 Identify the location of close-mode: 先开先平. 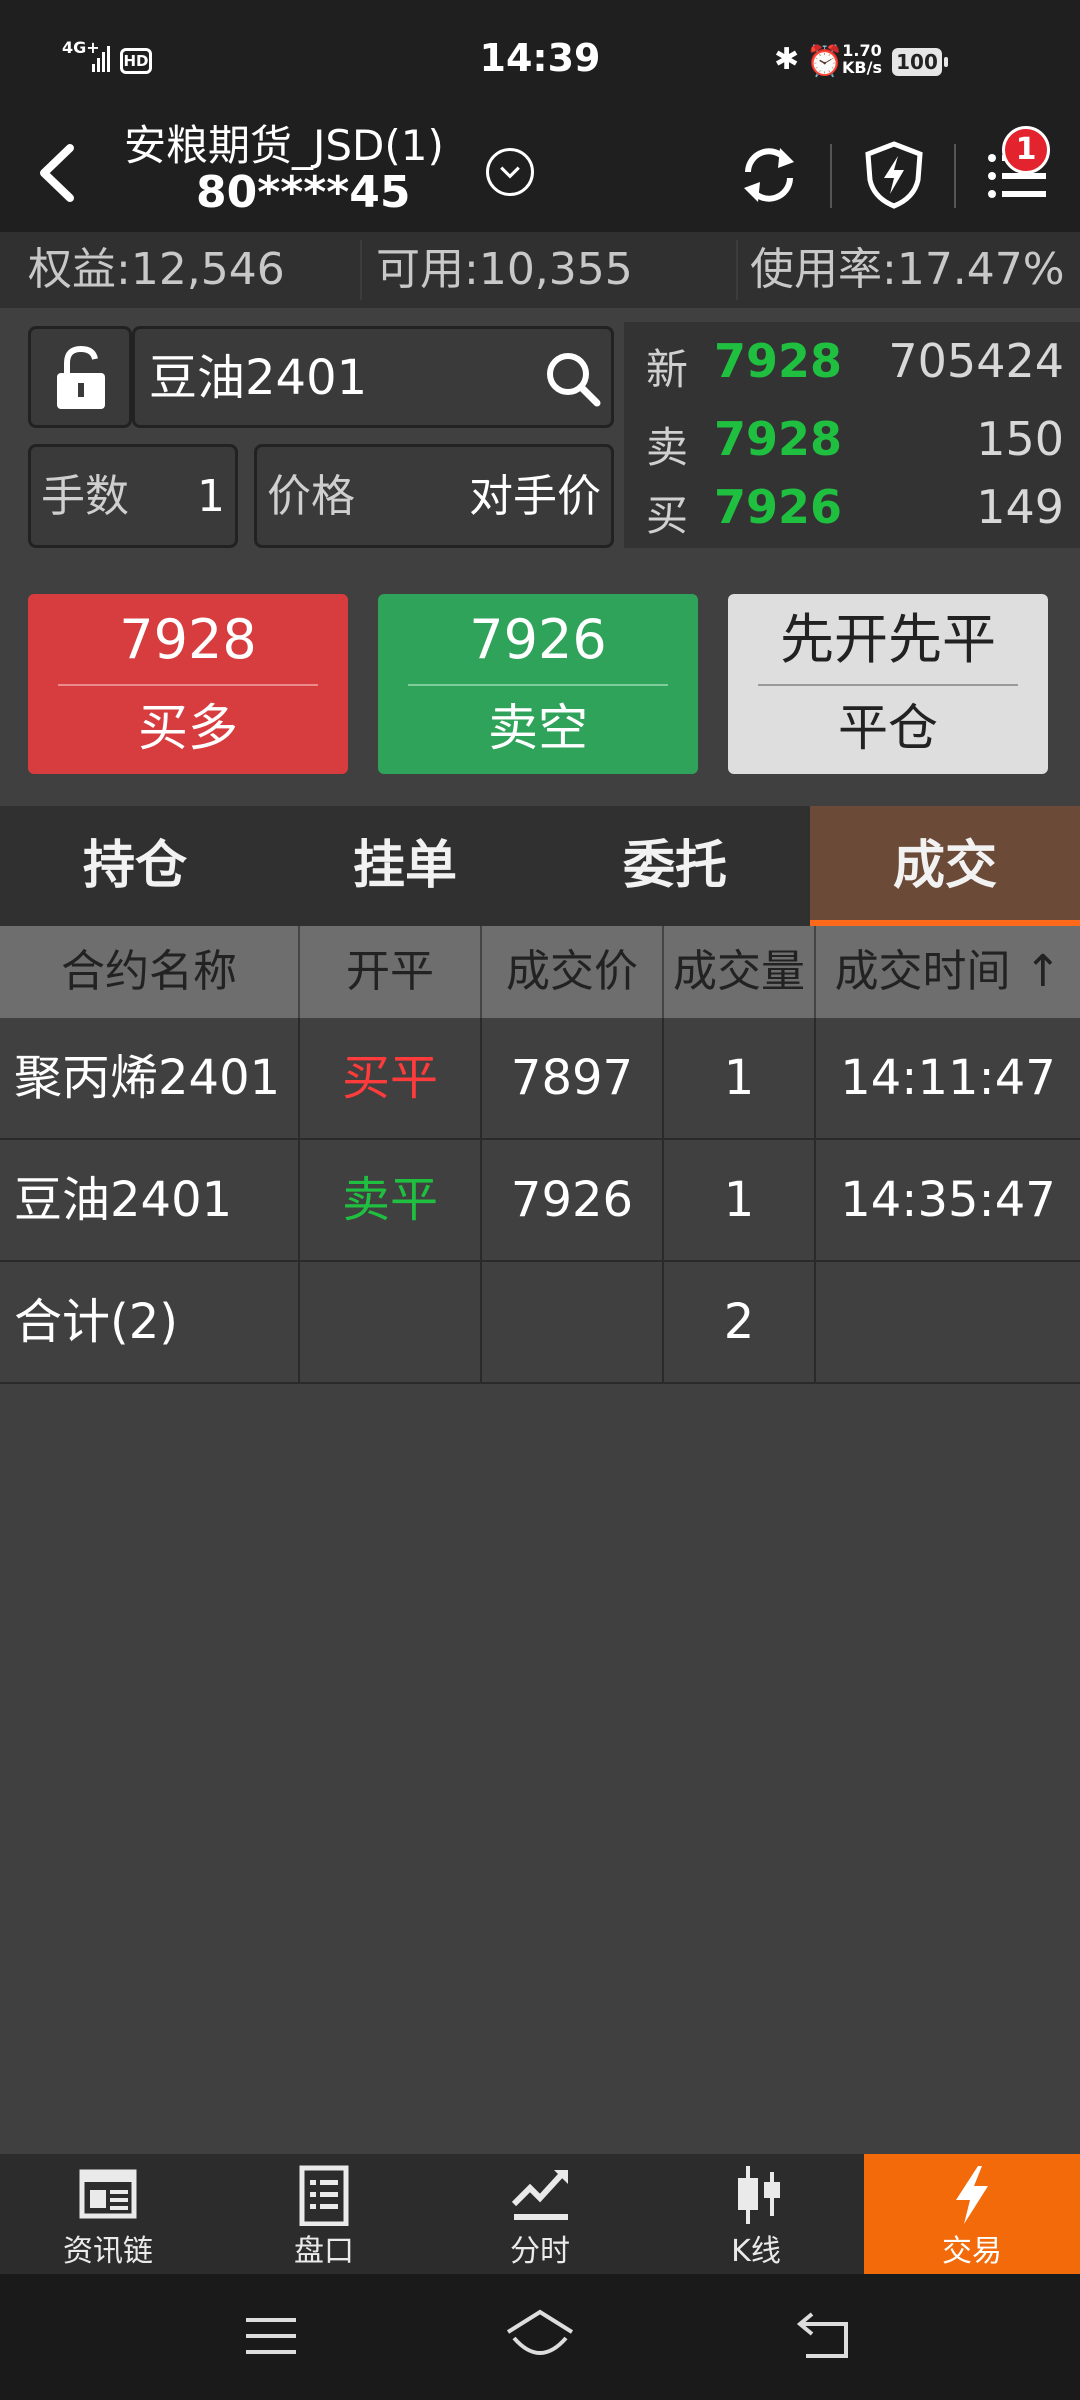
(888, 639).